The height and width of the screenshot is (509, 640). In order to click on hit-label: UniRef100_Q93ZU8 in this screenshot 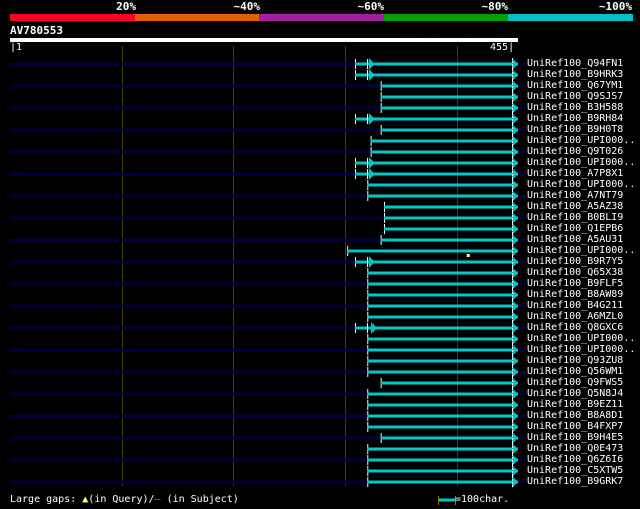, I will do `click(575, 360)`.